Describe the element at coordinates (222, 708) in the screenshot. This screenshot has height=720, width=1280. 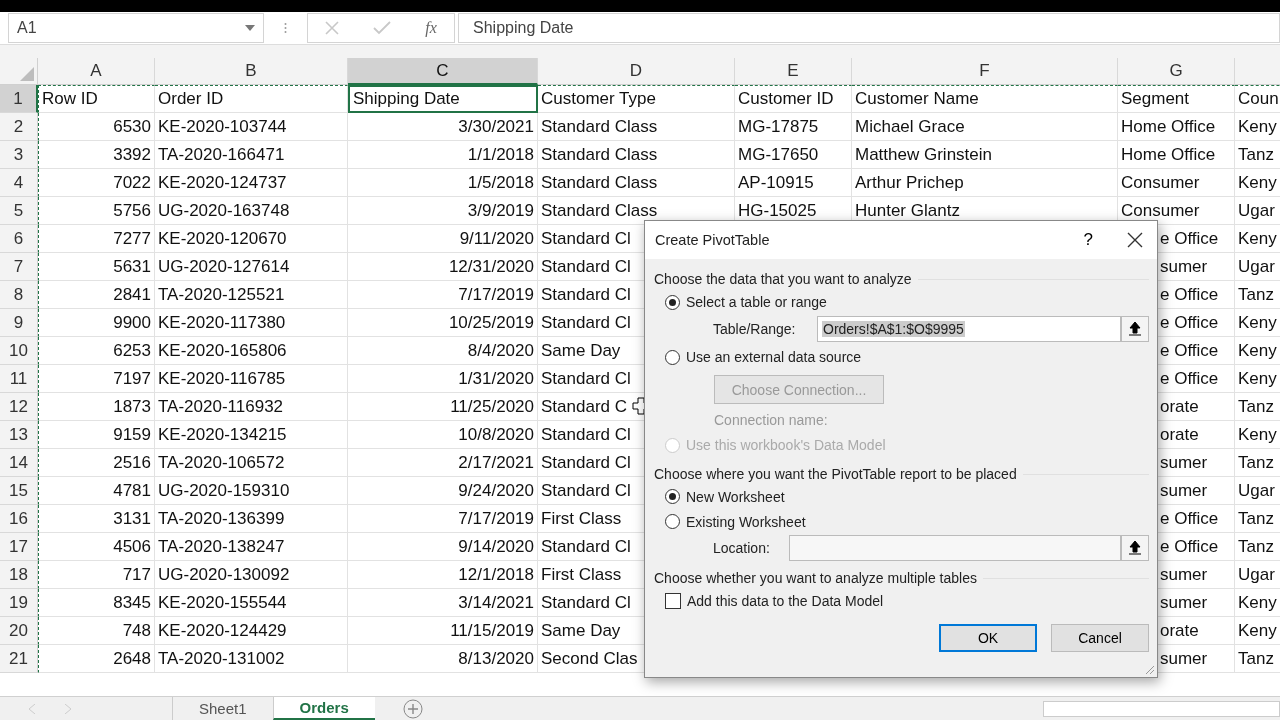
I see `sheet-tab: Sheet1` at that location.